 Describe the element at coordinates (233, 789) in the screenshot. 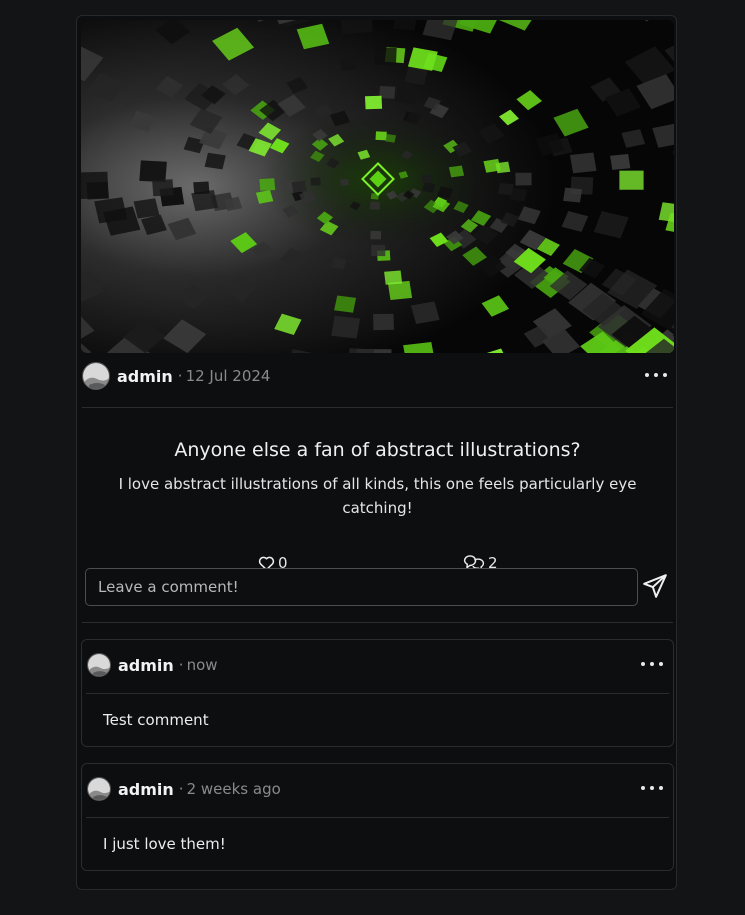

I see `comment-time: 2 weeks ago` at that location.